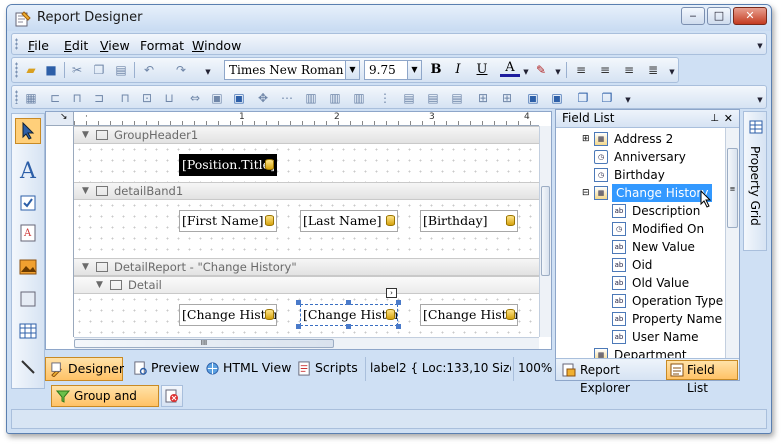 This screenshot has height=446, width=782. What do you see at coordinates (287, 98) in the screenshot?
I see `horizontal-spacing-icon: ⋯` at bounding box center [287, 98].